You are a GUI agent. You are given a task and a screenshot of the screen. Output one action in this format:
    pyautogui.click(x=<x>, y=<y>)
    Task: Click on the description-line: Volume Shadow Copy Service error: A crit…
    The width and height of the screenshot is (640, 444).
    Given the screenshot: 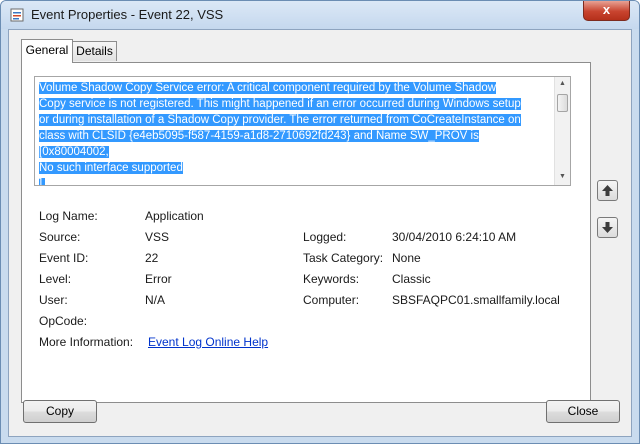 What is the action you would take?
    pyautogui.click(x=268, y=88)
    